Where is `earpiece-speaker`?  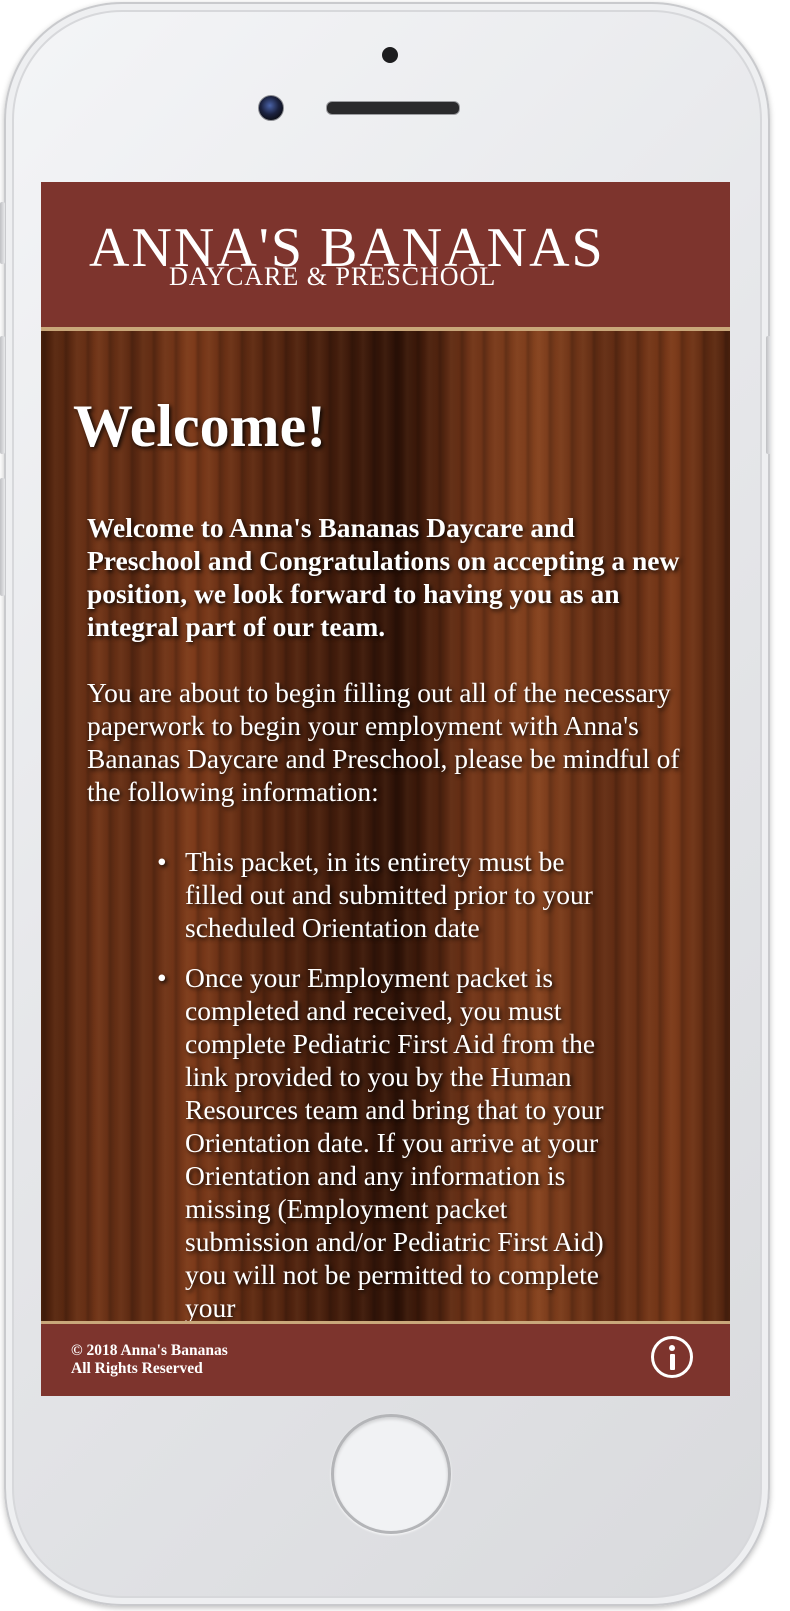 earpiece-speaker is located at coordinates (393, 108).